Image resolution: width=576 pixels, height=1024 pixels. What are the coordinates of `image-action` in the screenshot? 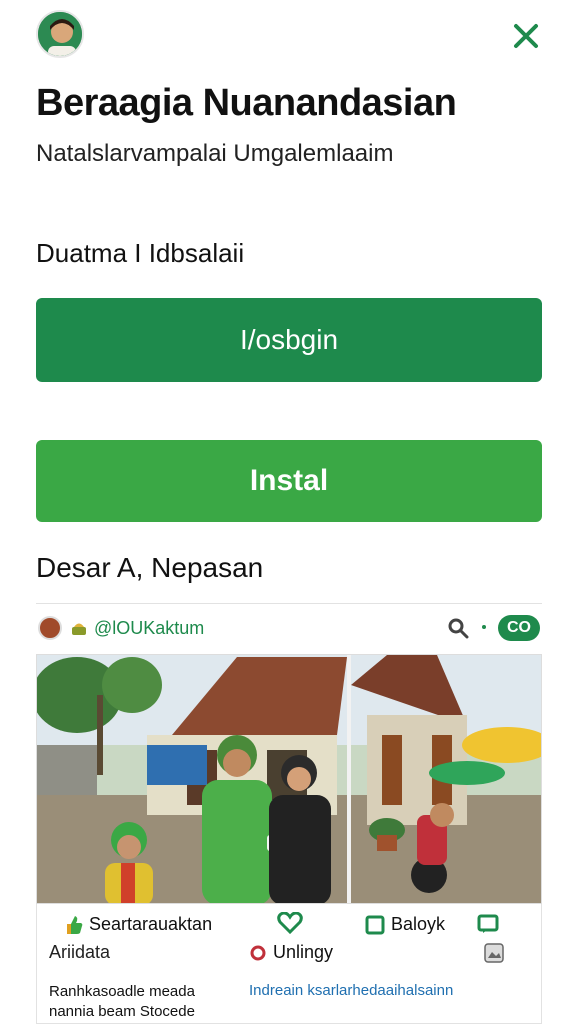 It's located at (494, 953).